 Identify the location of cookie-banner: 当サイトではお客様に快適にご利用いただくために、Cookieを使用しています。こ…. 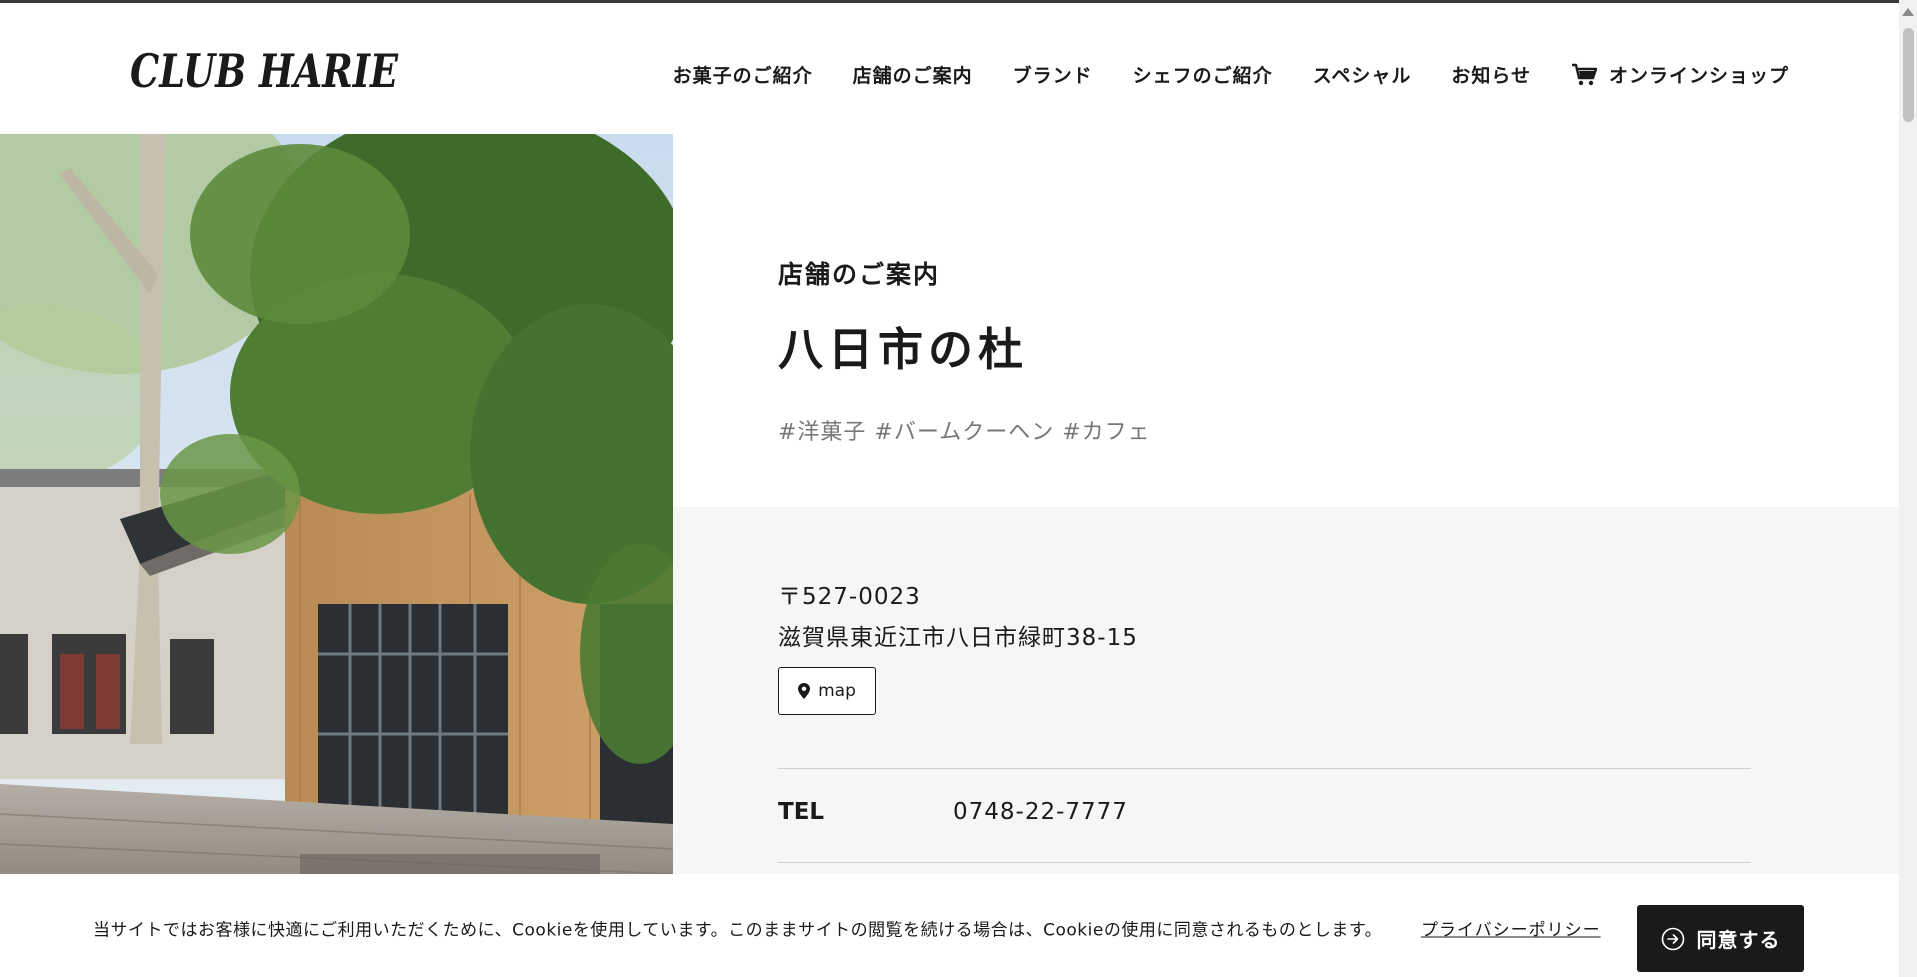
(949, 925).